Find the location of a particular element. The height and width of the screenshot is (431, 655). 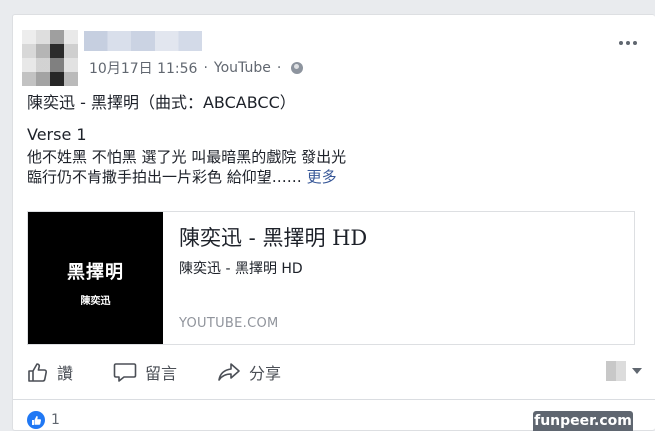

like-icon is located at coordinates (38, 372).